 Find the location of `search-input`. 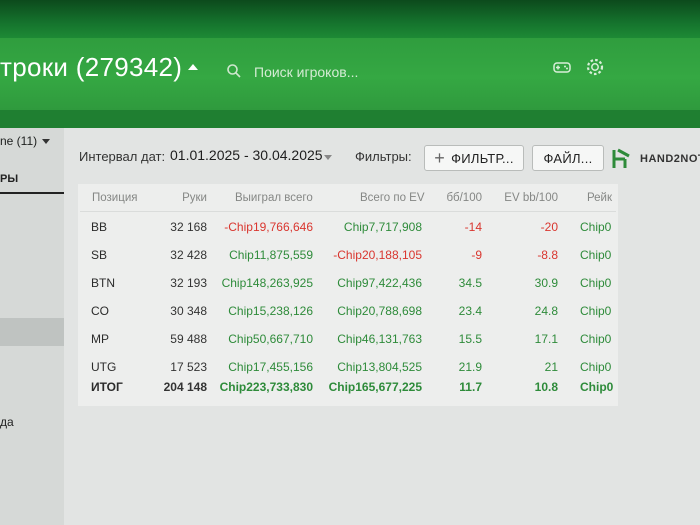

search-input is located at coordinates (379, 72).